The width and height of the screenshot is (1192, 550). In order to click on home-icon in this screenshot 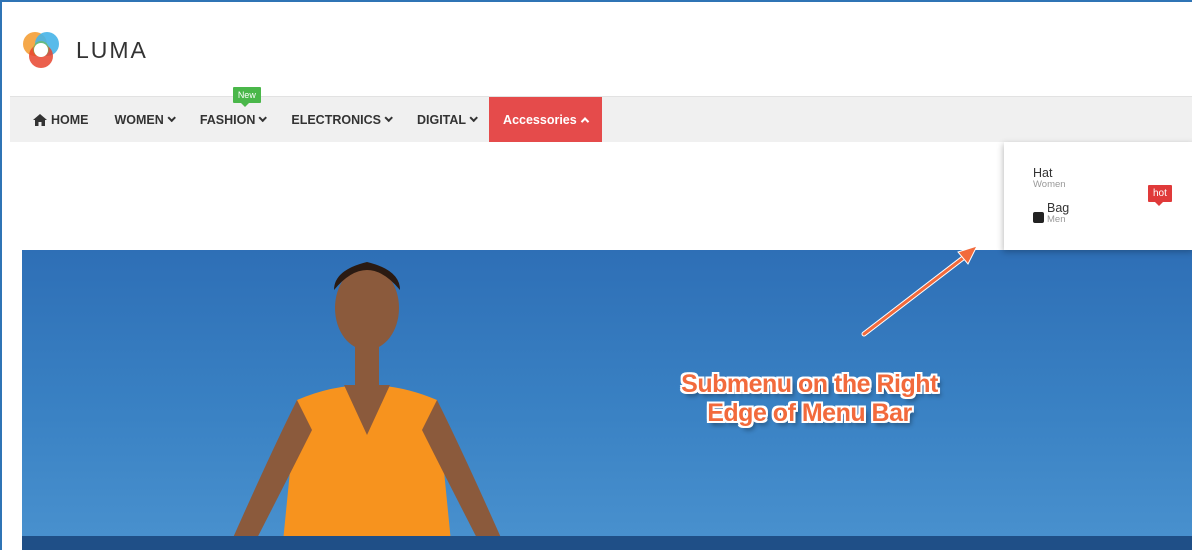, I will do `click(40, 119)`.